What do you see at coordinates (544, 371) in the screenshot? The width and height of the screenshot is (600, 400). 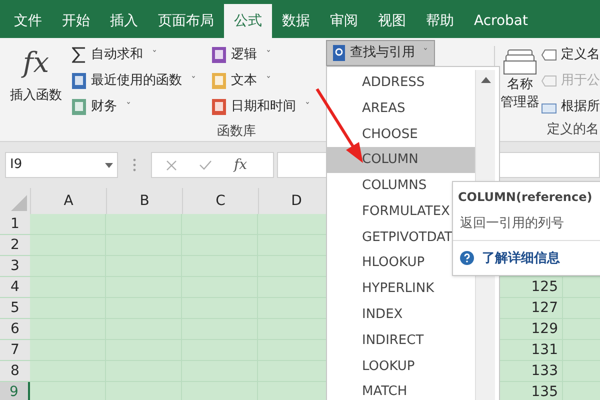 I see `table-cell-text: 133` at bounding box center [544, 371].